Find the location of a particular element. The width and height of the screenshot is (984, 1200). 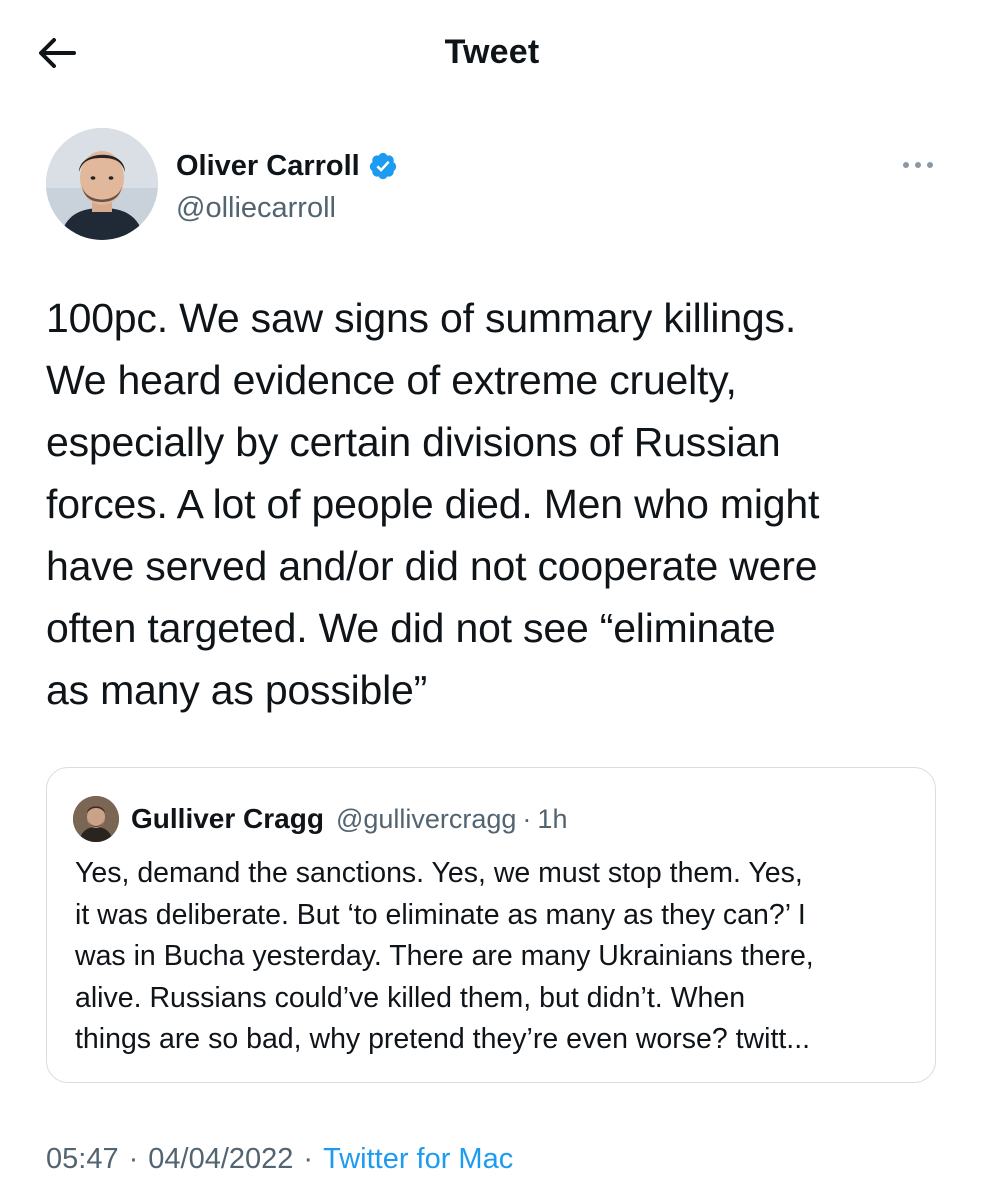

quoted-author-avatar is located at coordinates (96, 819).